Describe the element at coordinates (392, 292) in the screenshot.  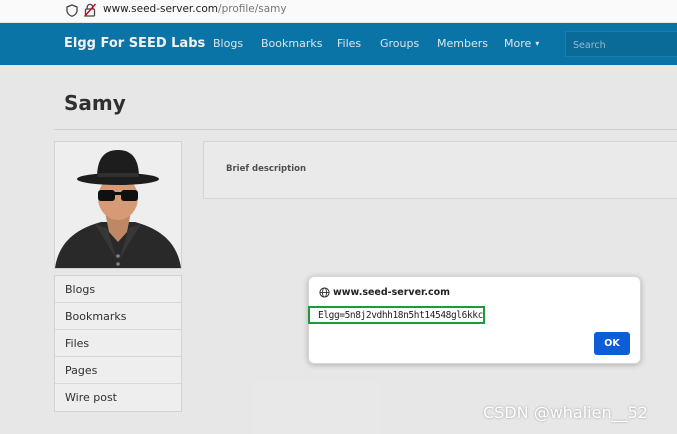
I see `alert-origin: www.seed-server.com` at that location.